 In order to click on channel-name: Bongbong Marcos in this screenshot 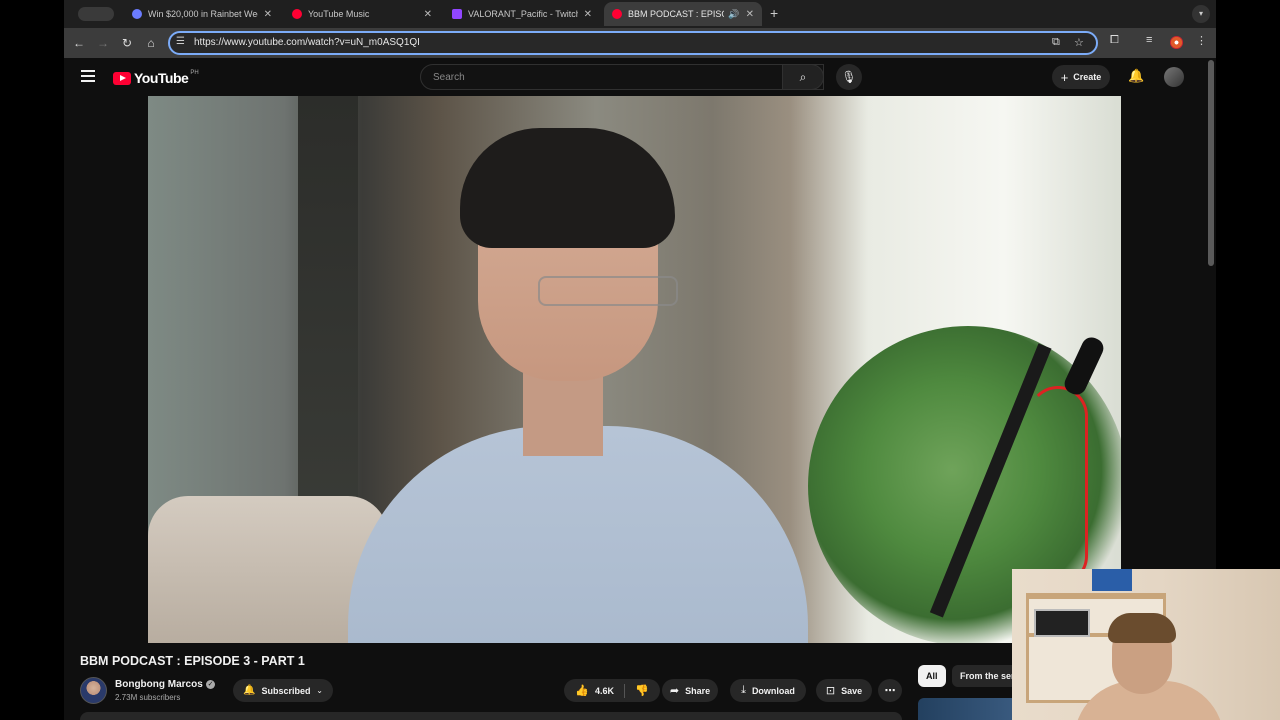, I will do `click(159, 684)`.